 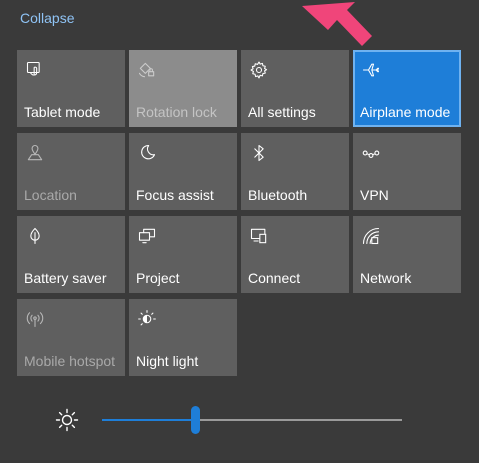 What do you see at coordinates (371, 153) in the screenshot?
I see `vpn-icon` at bounding box center [371, 153].